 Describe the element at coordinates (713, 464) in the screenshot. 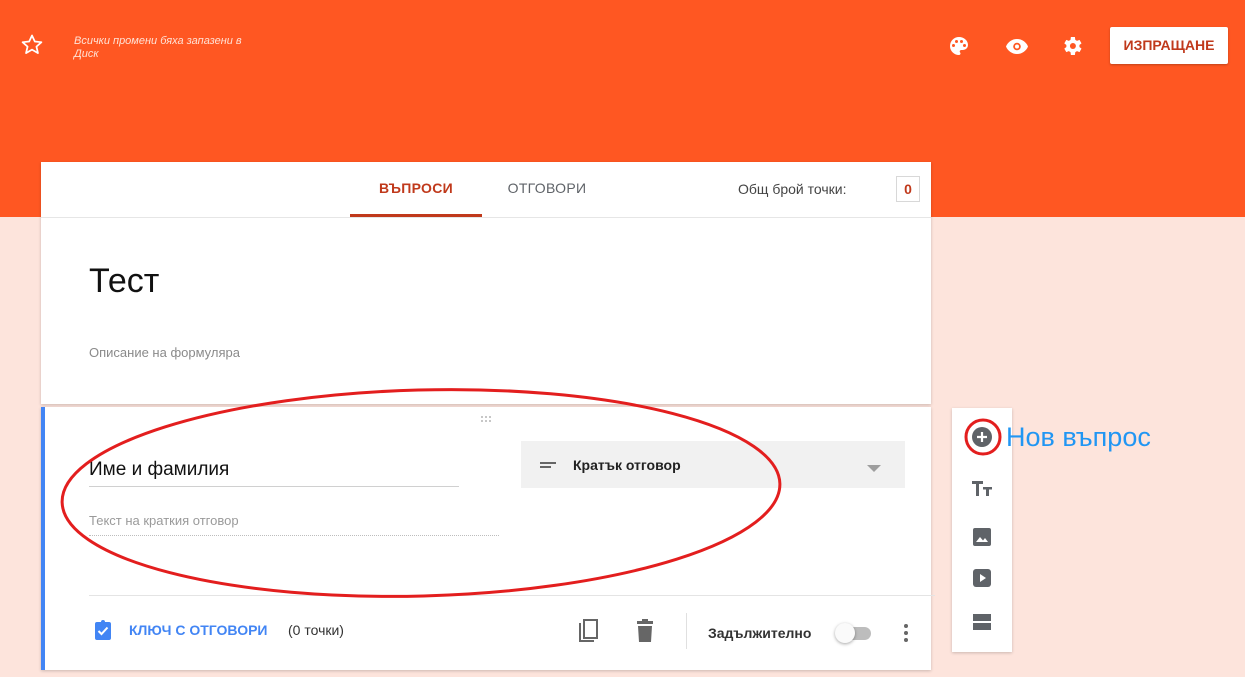

I see `question-type-dropdown: Кратък отговор` at that location.